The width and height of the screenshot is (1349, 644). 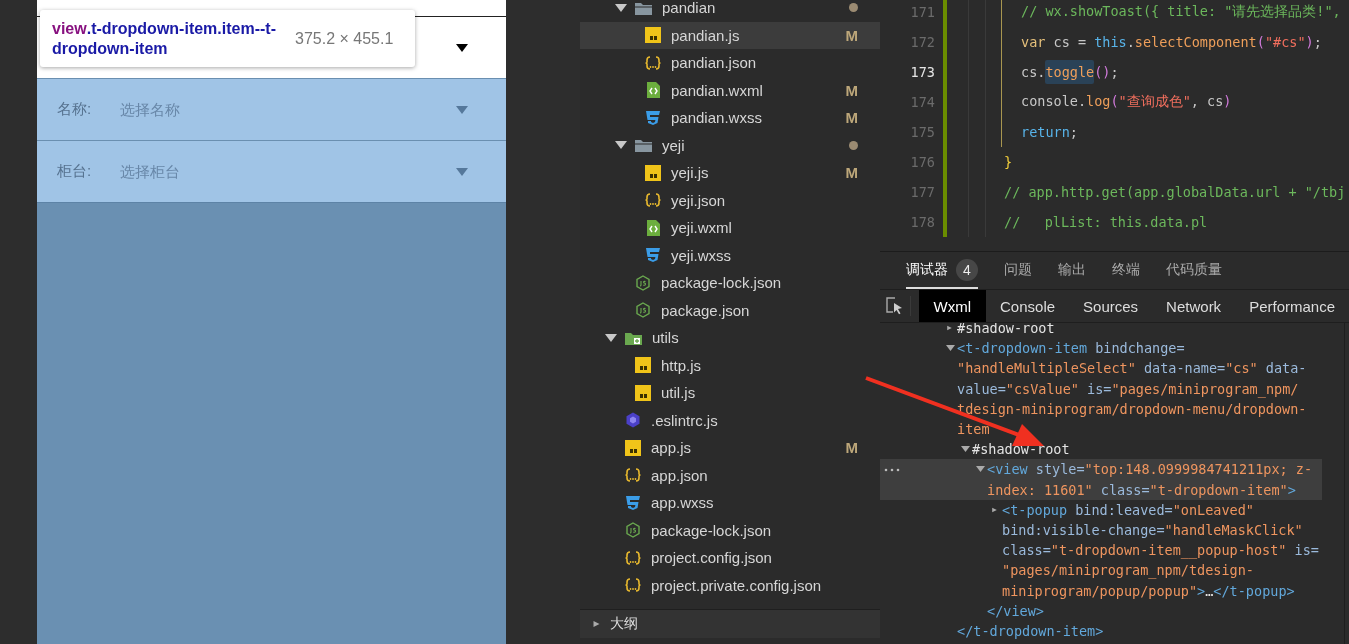 What do you see at coordinates (701, 255) in the screenshot?
I see `file-name: yeji.wxss` at bounding box center [701, 255].